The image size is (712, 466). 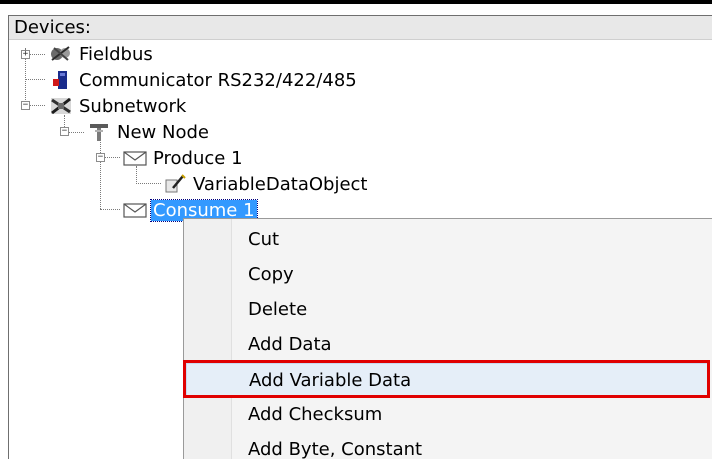 What do you see at coordinates (61, 54) in the screenshot?
I see `fieldbus-icon` at bounding box center [61, 54].